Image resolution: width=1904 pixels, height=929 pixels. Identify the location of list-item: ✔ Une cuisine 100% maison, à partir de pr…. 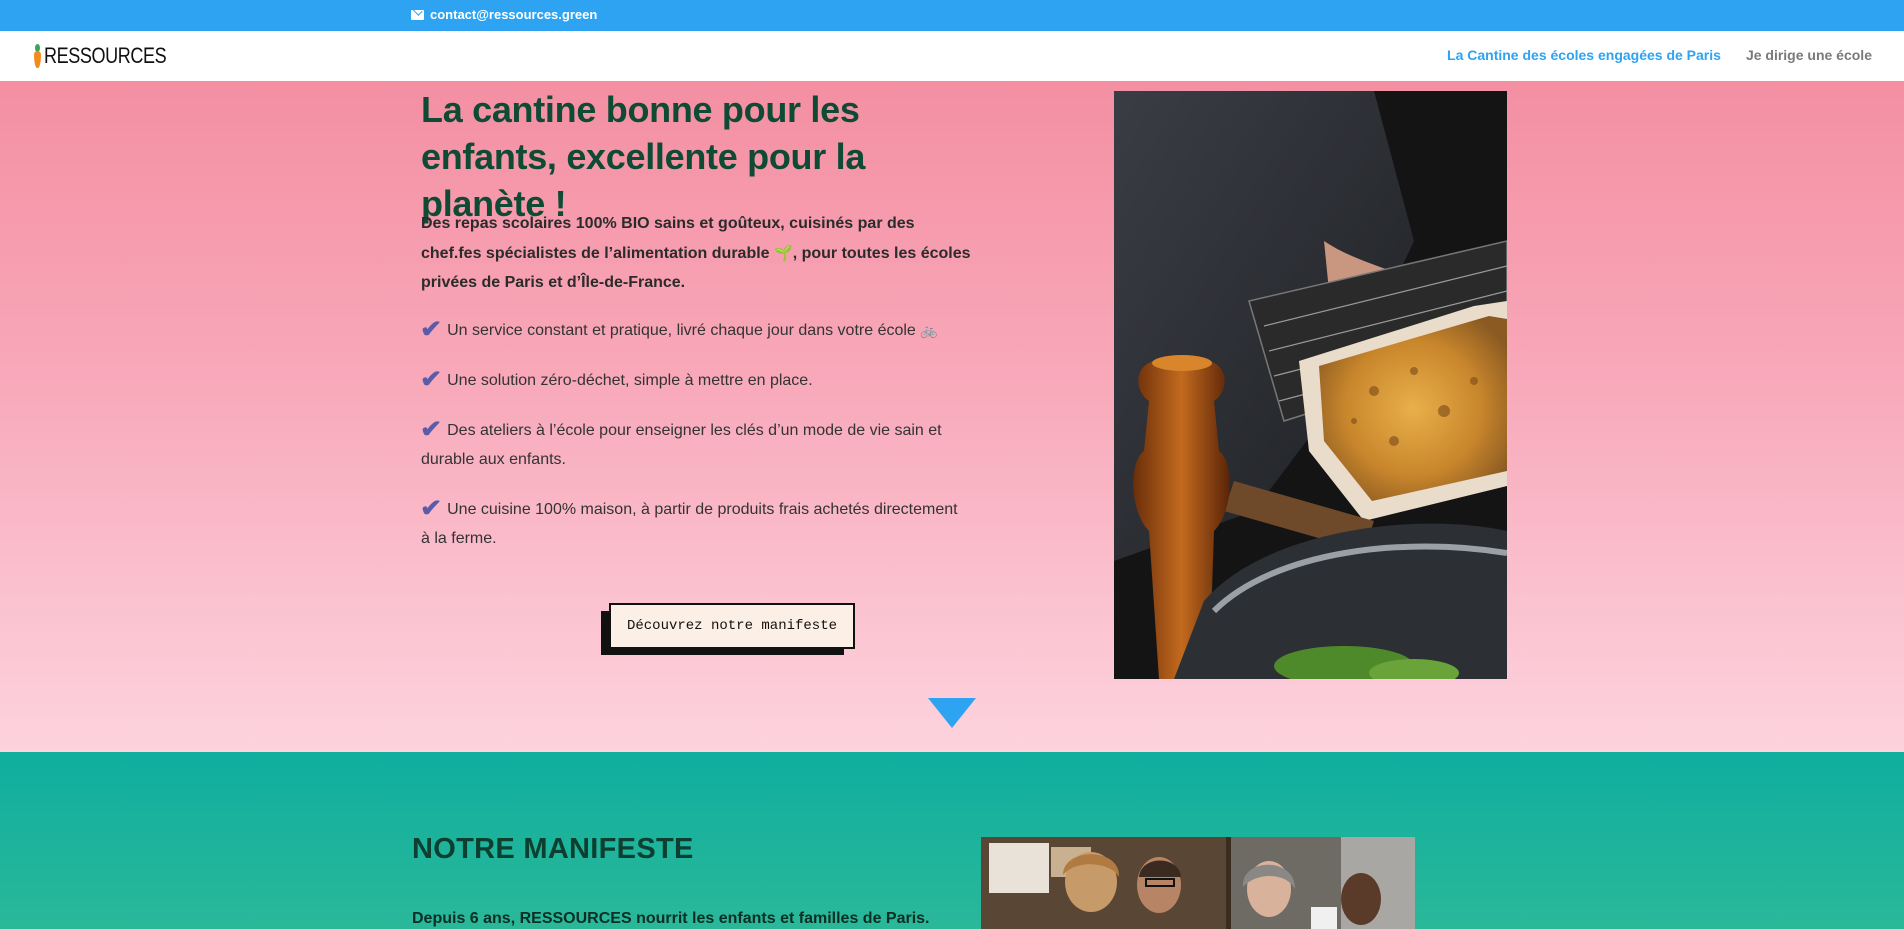
(692, 523).